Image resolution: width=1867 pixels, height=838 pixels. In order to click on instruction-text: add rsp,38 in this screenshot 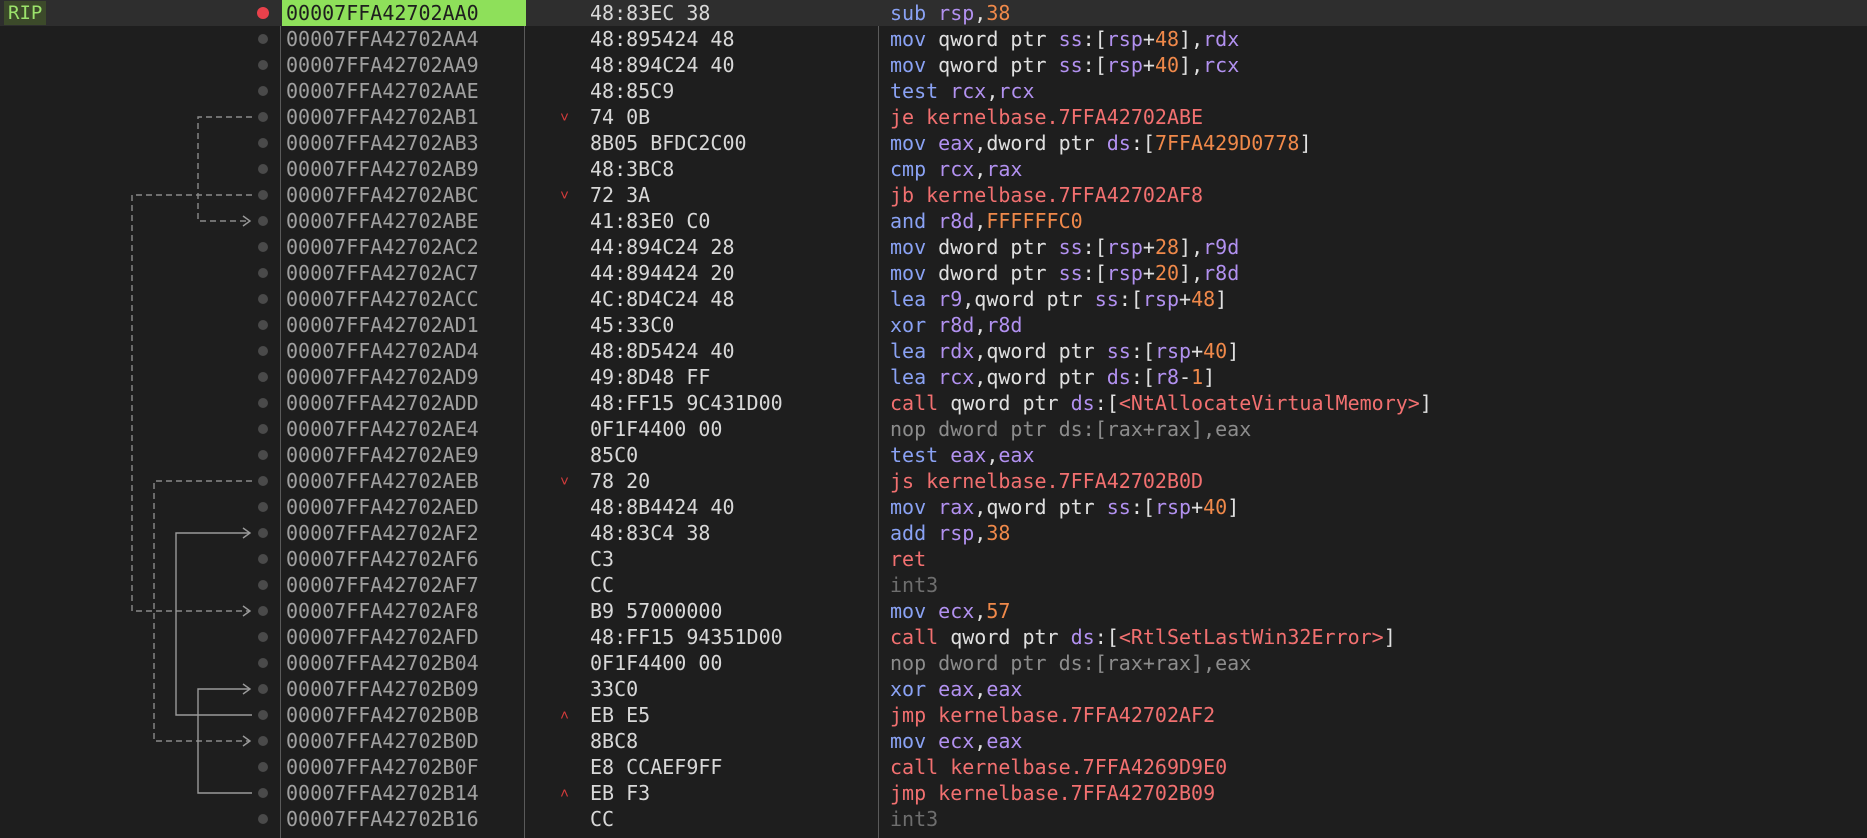, I will do `click(950, 533)`.